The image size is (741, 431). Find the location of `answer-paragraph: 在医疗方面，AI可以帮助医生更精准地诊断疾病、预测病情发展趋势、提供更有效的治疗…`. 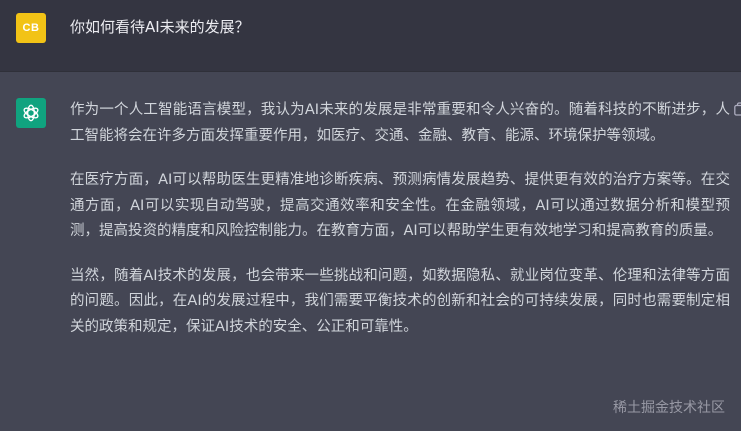

answer-paragraph: 在医疗方面，AI可以帮助医生更精准地诊断疾病、预测病情发展趋势、提供更有效的治疗… is located at coordinates (400, 205).